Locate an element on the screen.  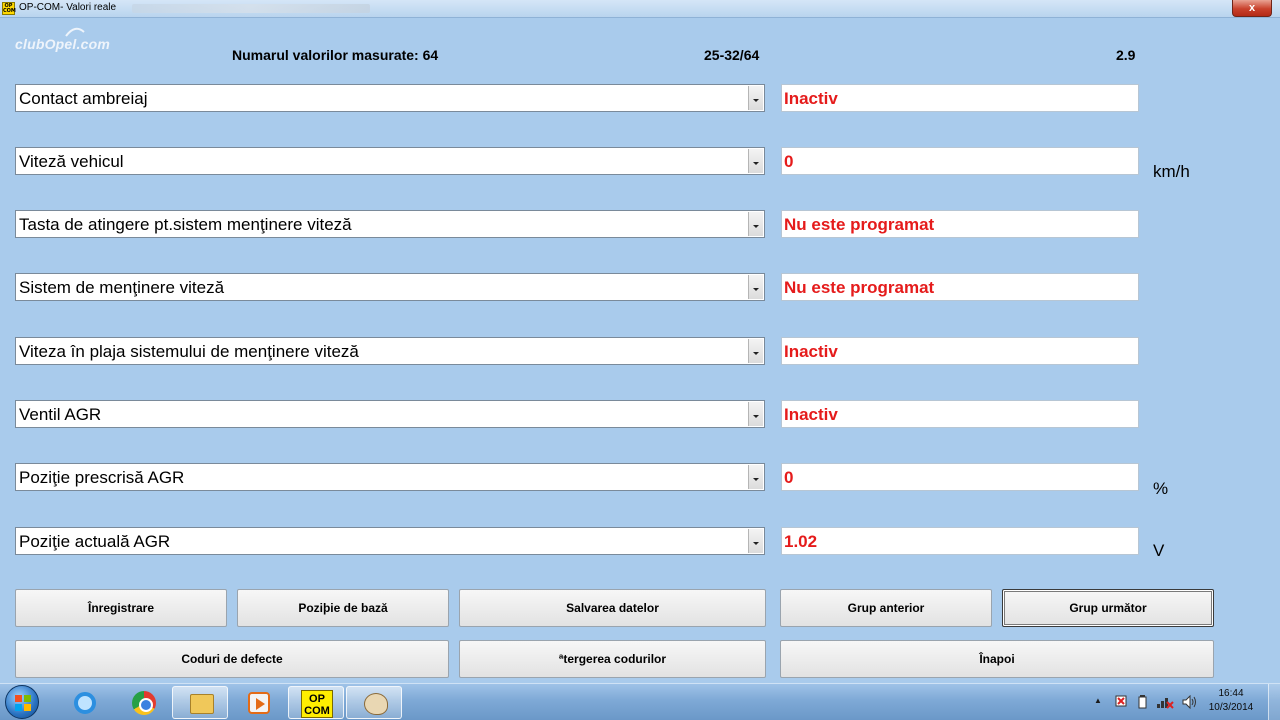
param-value-5: Inactiv is located at coordinates (960, 414).